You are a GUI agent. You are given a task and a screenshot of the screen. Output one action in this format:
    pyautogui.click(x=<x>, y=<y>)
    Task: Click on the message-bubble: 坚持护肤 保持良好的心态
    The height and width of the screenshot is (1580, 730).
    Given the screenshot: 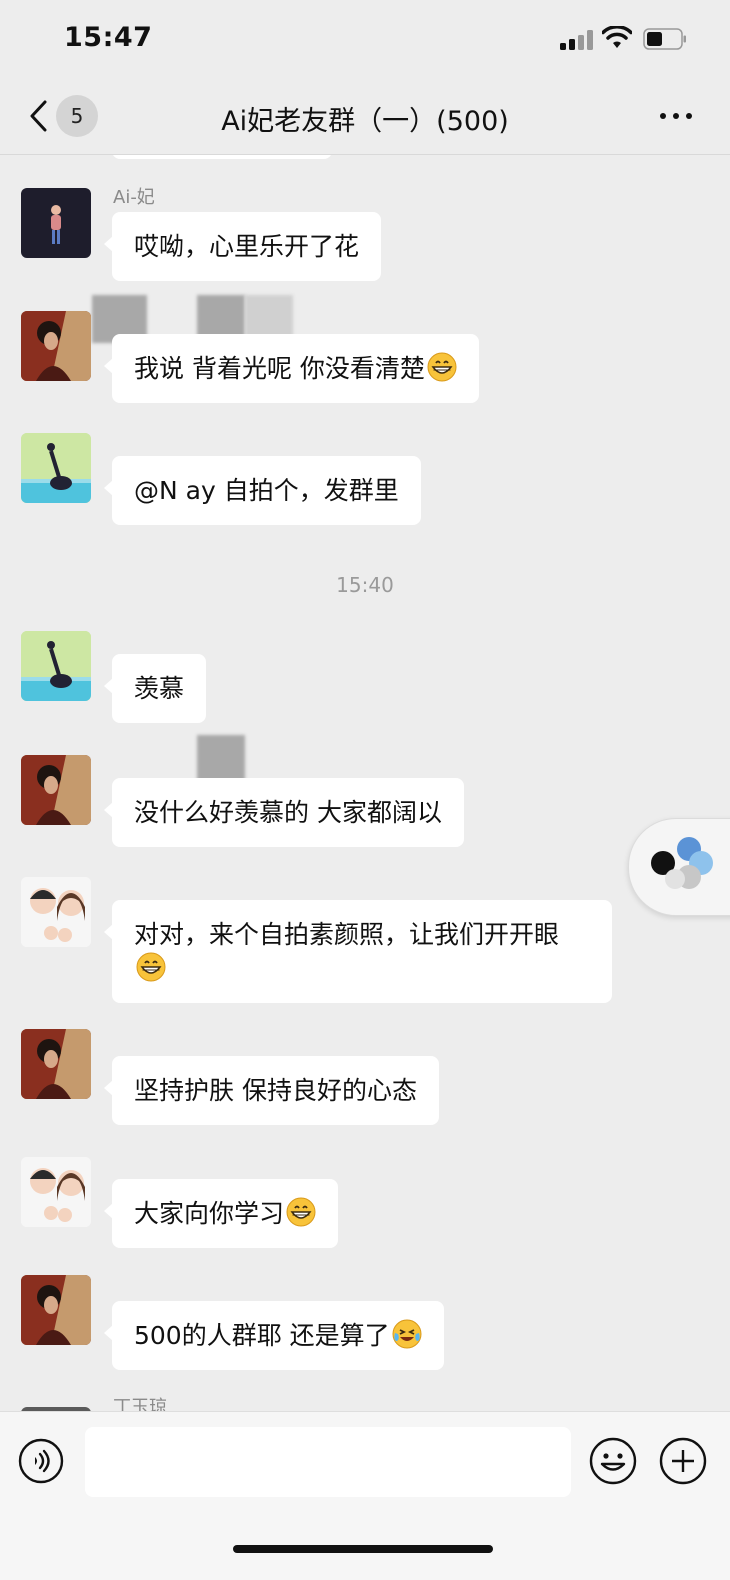 What is the action you would take?
    pyautogui.click(x=271, y=1090)
    